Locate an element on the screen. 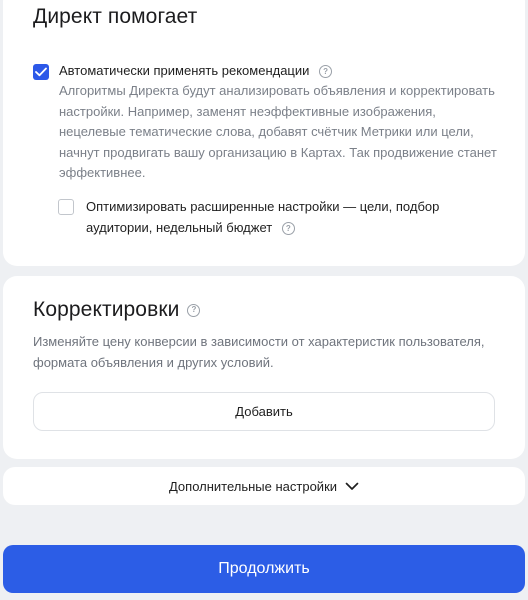  auto-apply-checkbox is located at coordinates (41, 72).